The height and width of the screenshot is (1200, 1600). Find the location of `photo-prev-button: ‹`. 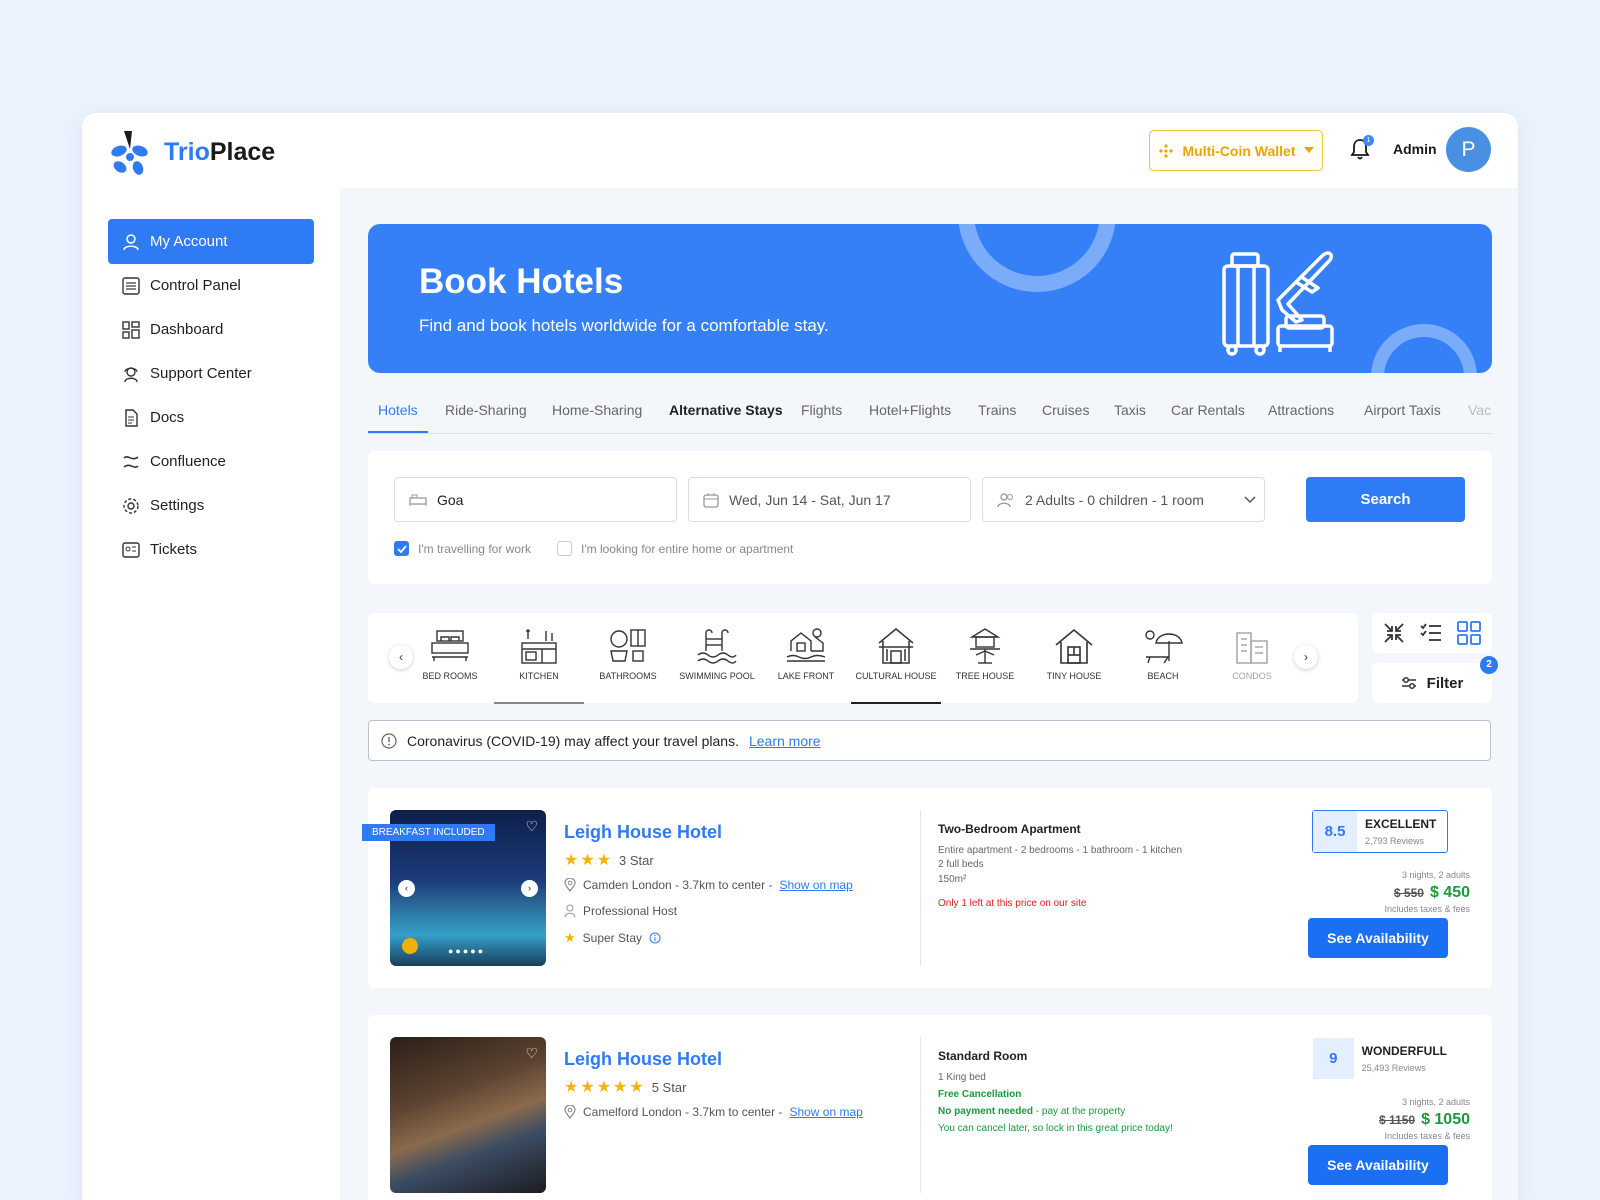

photo-prev-button: ‹ is located at coordinates (406, 888).